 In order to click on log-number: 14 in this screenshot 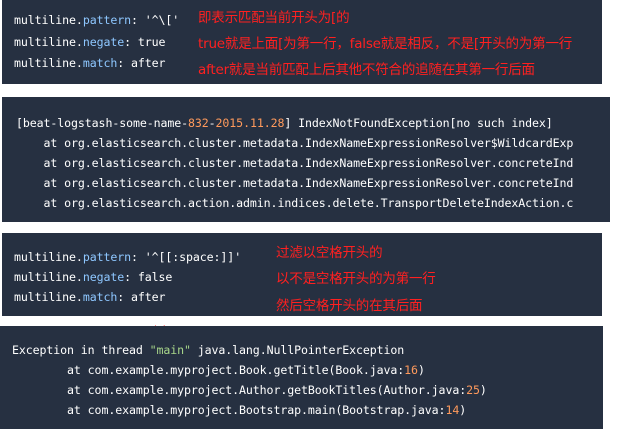, I will do `click(452, 410)`.